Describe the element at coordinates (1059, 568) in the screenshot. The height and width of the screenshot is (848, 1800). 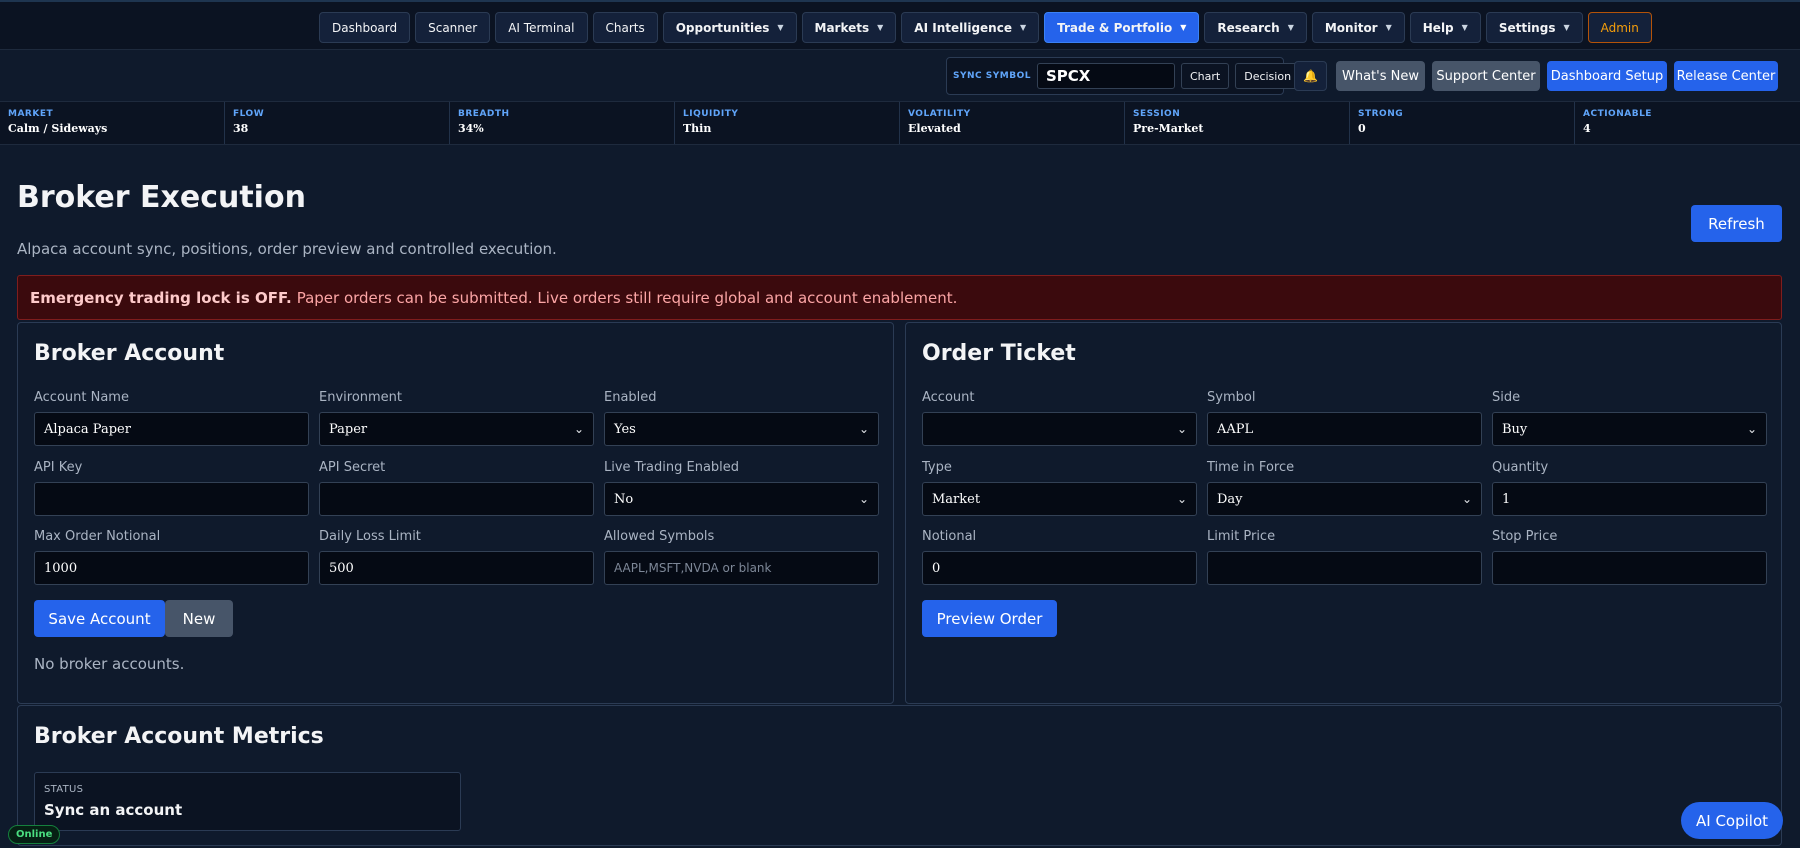
I see `notional-input: 0` at that location.